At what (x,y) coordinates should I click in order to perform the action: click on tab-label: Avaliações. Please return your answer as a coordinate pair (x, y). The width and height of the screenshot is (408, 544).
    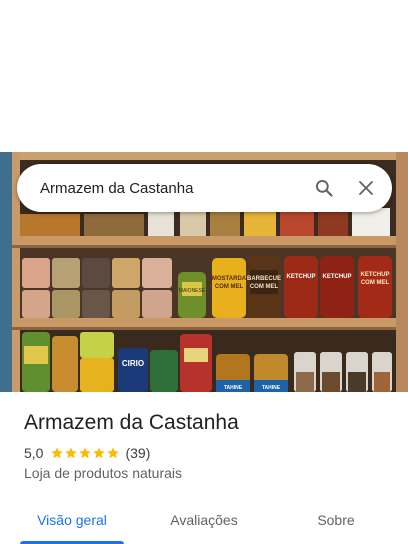
    Looking at the image, I should click on (204, 520).